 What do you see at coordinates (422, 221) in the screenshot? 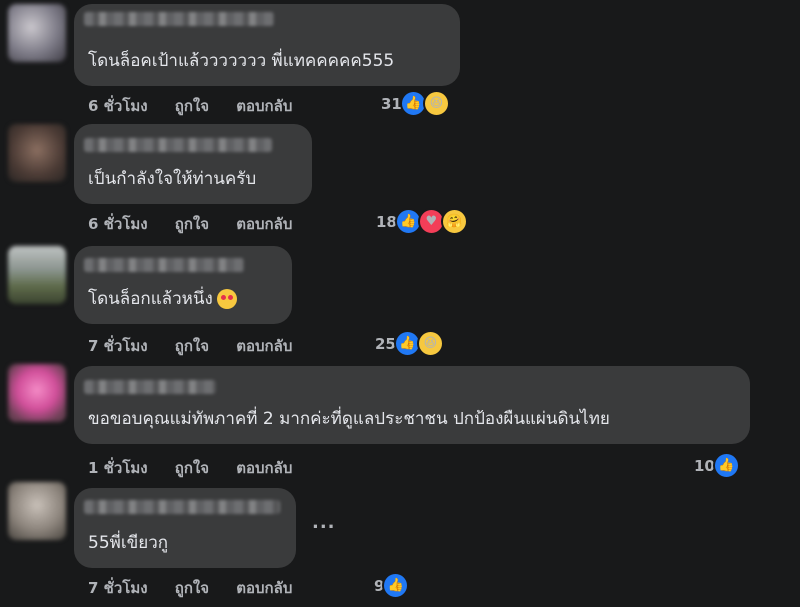
I see `reaction-summary: 18 👍 ♥ 🤗` at bounding box center [422, 221].